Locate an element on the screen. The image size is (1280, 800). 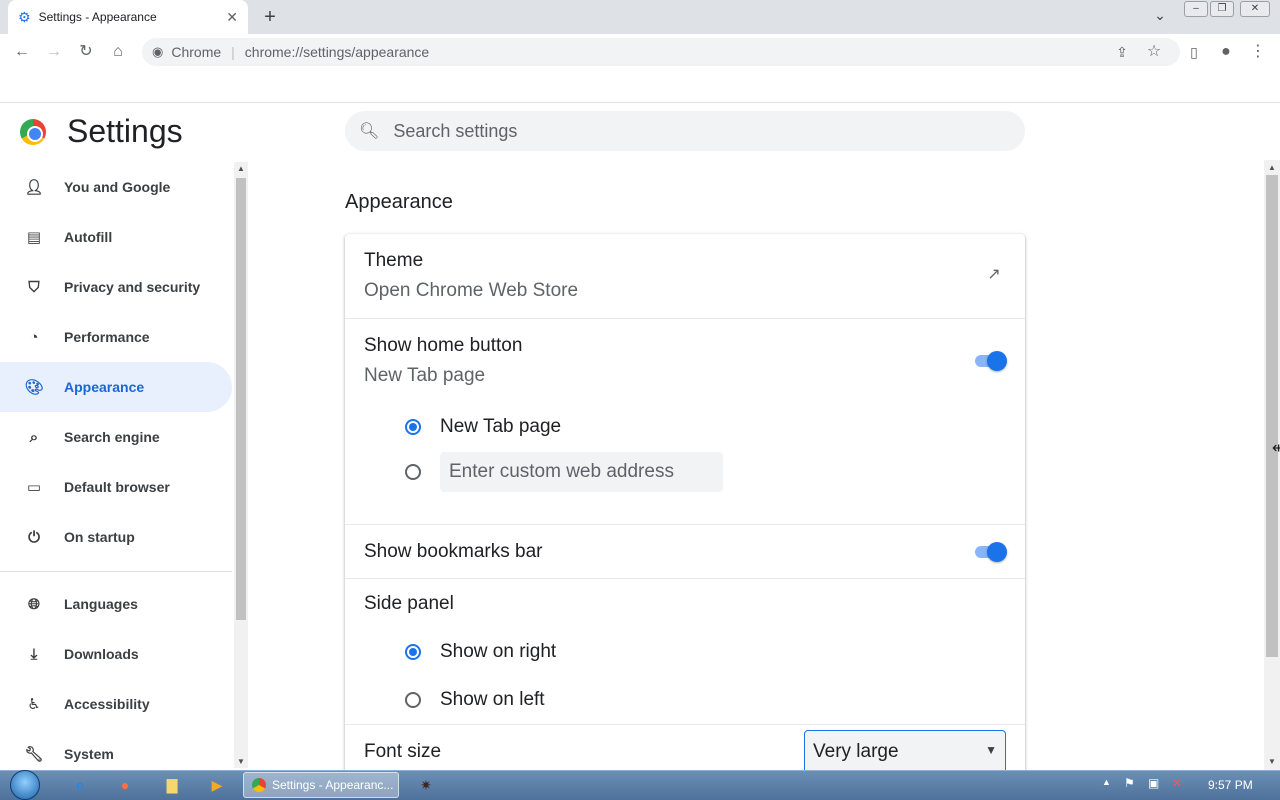
sidebar-item-label: Search engine is located at coordinates (112, 437).